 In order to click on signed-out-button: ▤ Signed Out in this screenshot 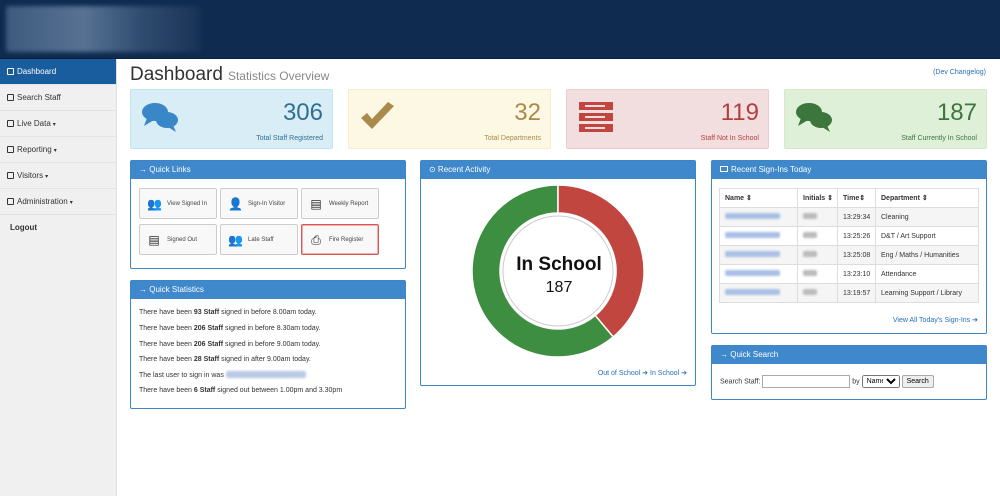, I will do `click(178, 239)`.